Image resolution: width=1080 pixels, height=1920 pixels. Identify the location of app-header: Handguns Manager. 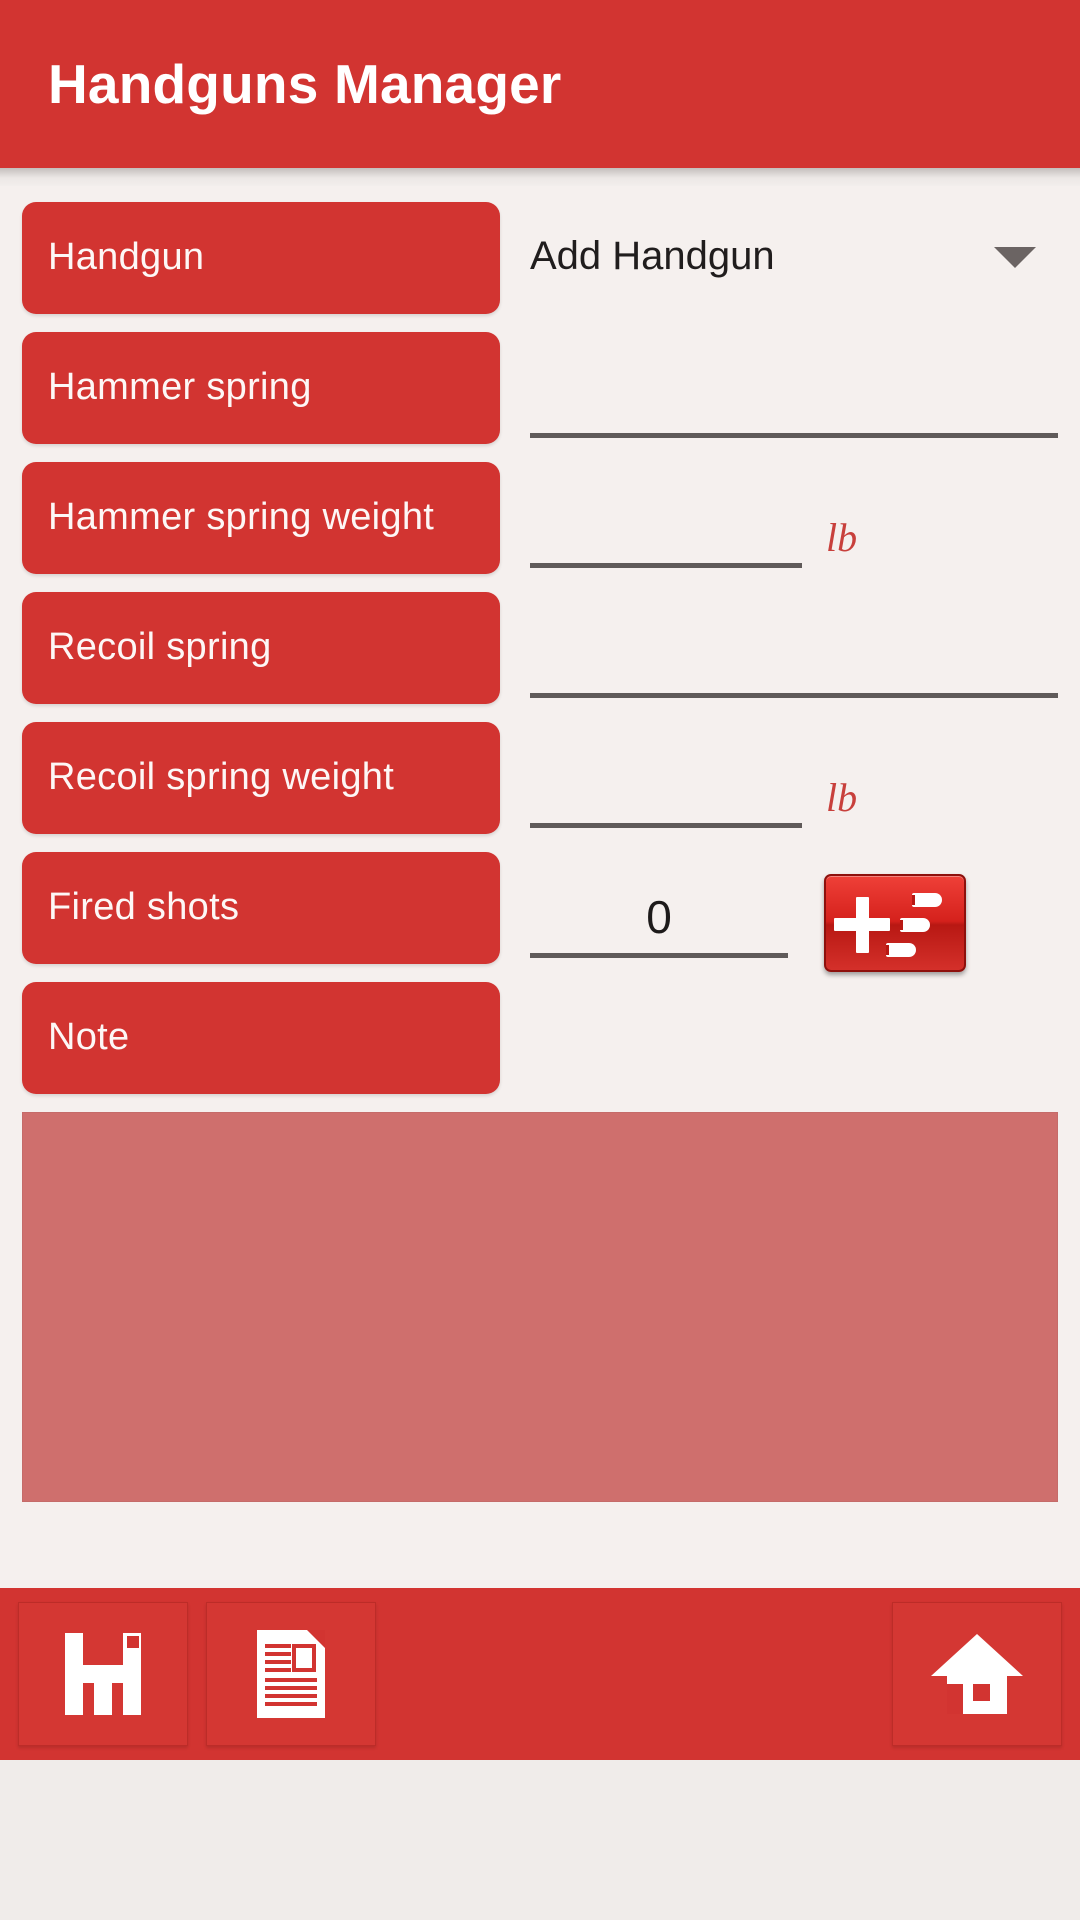
(540, 84).